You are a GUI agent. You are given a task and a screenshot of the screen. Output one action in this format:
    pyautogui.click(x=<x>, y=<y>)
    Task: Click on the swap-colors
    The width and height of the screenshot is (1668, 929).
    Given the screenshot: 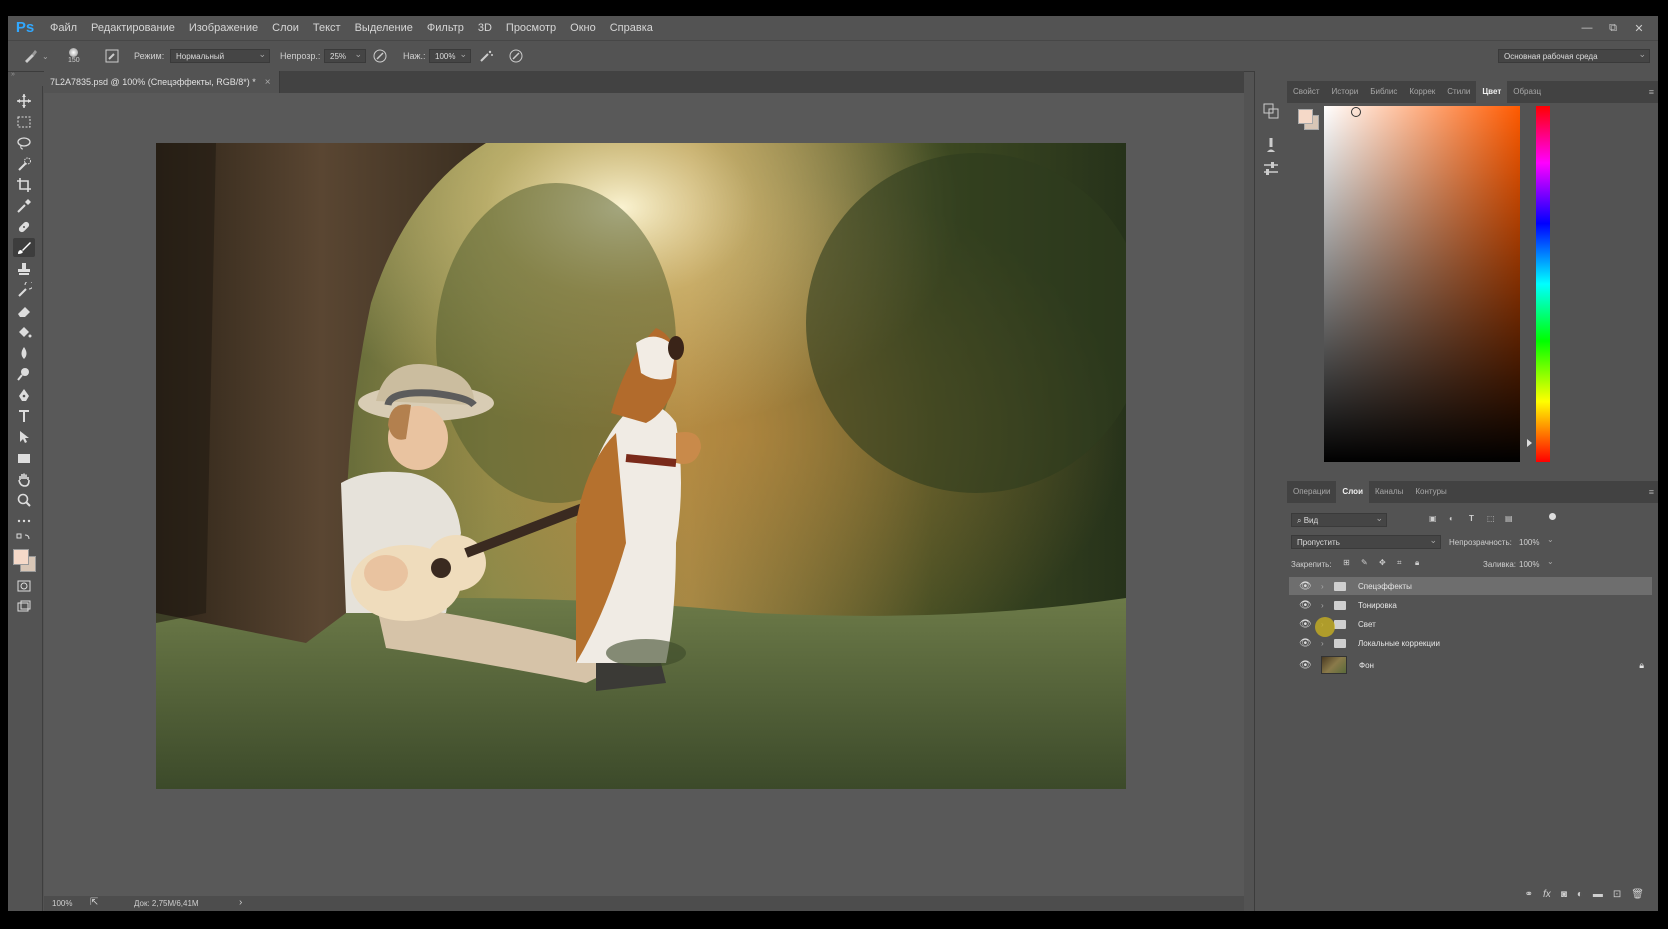 What is the action you would take?
    pyautogui.click(x=24, y=539)
    